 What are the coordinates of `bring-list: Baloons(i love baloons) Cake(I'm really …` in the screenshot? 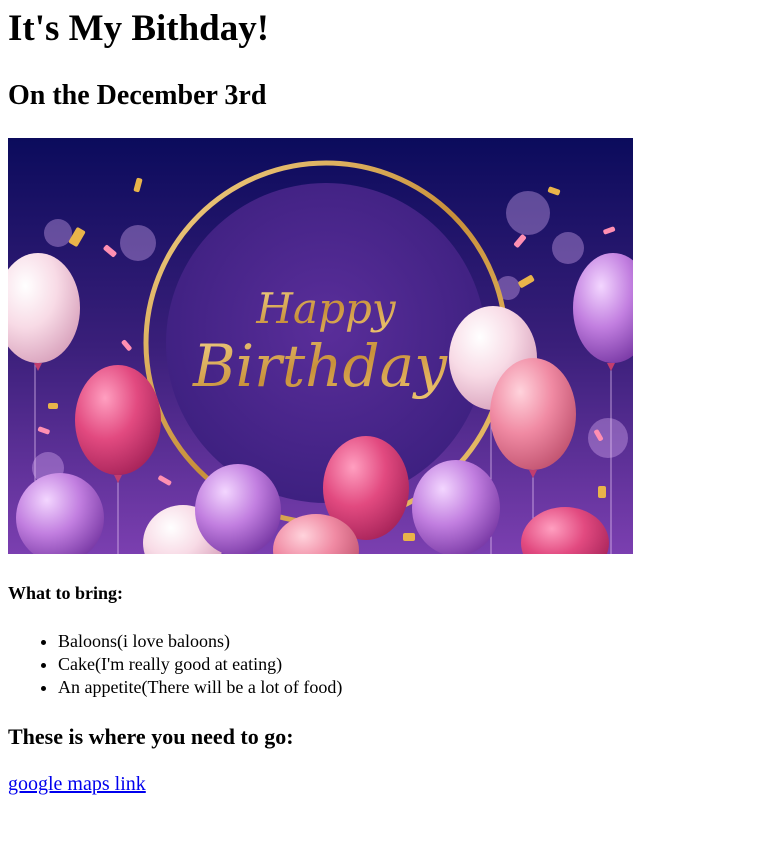 It's located at (175, 664).